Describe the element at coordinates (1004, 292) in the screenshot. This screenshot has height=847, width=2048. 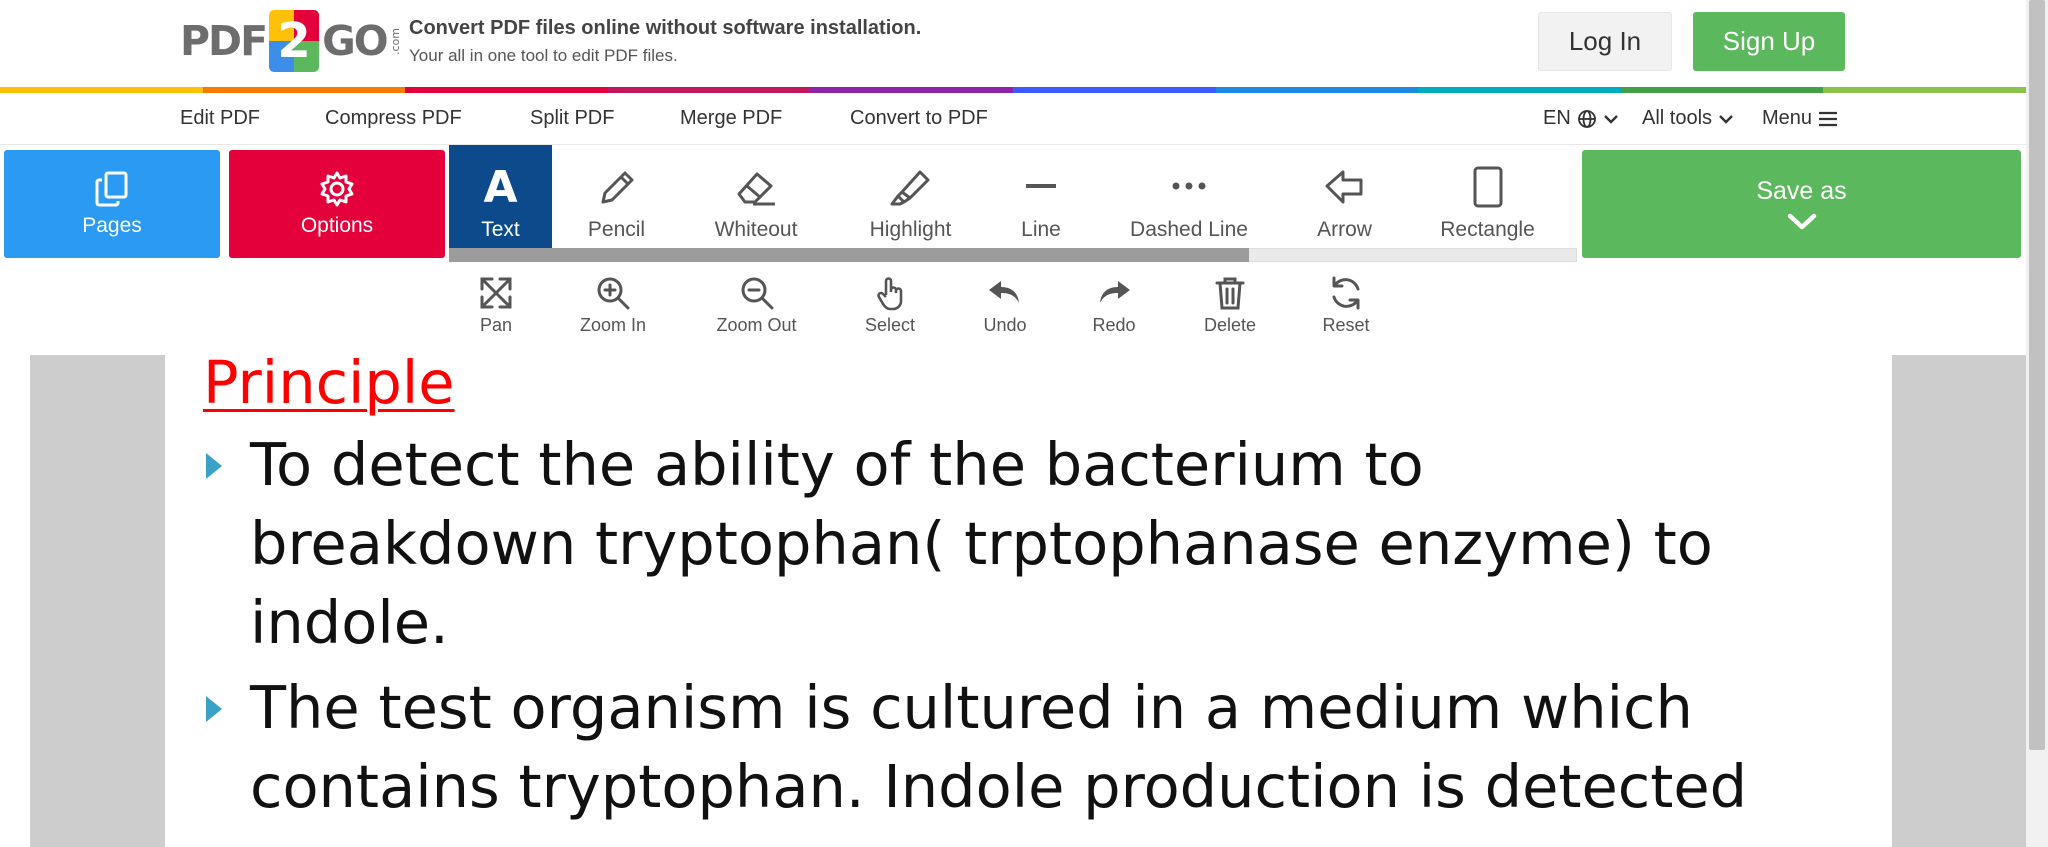
I see `undo-icon` at that location.